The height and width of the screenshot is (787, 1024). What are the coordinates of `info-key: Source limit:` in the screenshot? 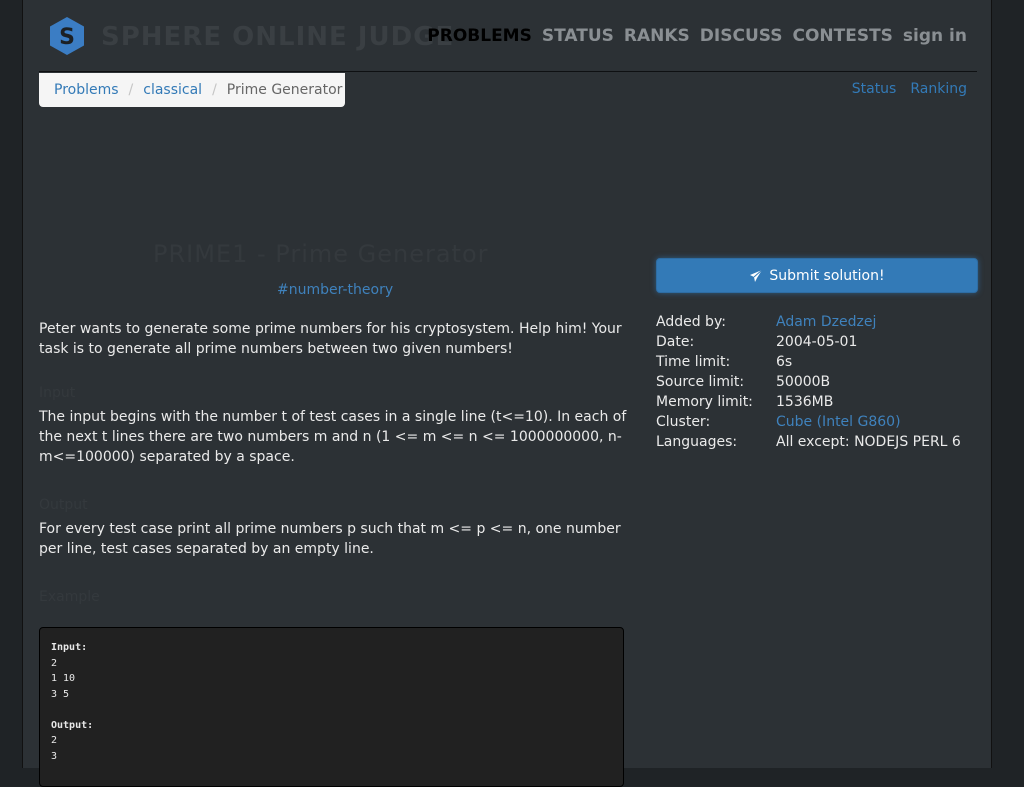 It's located at (700, 382).